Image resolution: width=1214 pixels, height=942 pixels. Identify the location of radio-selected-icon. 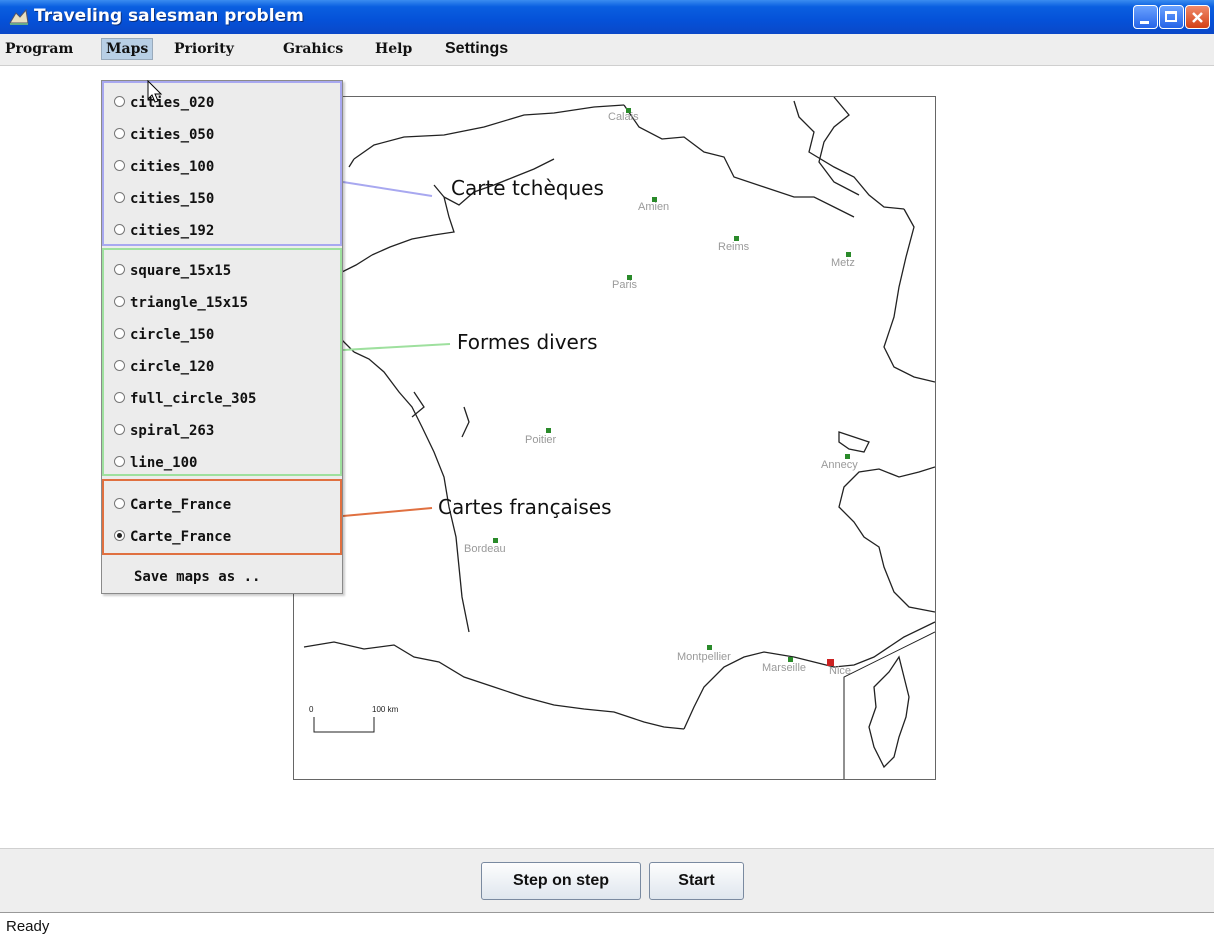
(119, 535).